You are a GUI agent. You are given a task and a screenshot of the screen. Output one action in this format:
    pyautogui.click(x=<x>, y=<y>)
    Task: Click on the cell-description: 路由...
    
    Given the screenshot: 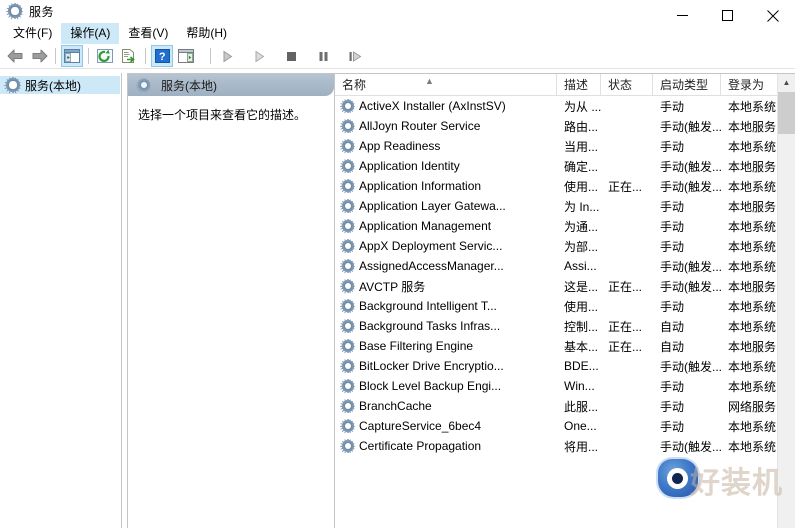 What is the action you would take?
    pyautogui.click(x=581, y=126)
    